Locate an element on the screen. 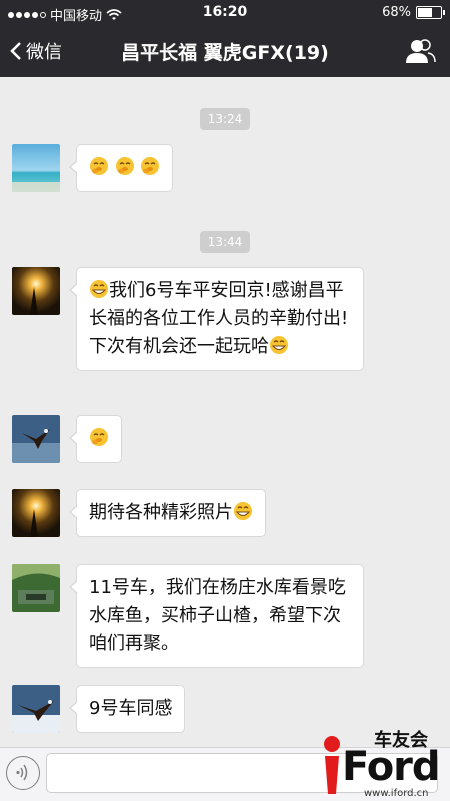  iford-watermark: 车友会 Ford www.iford.cn is located at coordinates (386, 763).